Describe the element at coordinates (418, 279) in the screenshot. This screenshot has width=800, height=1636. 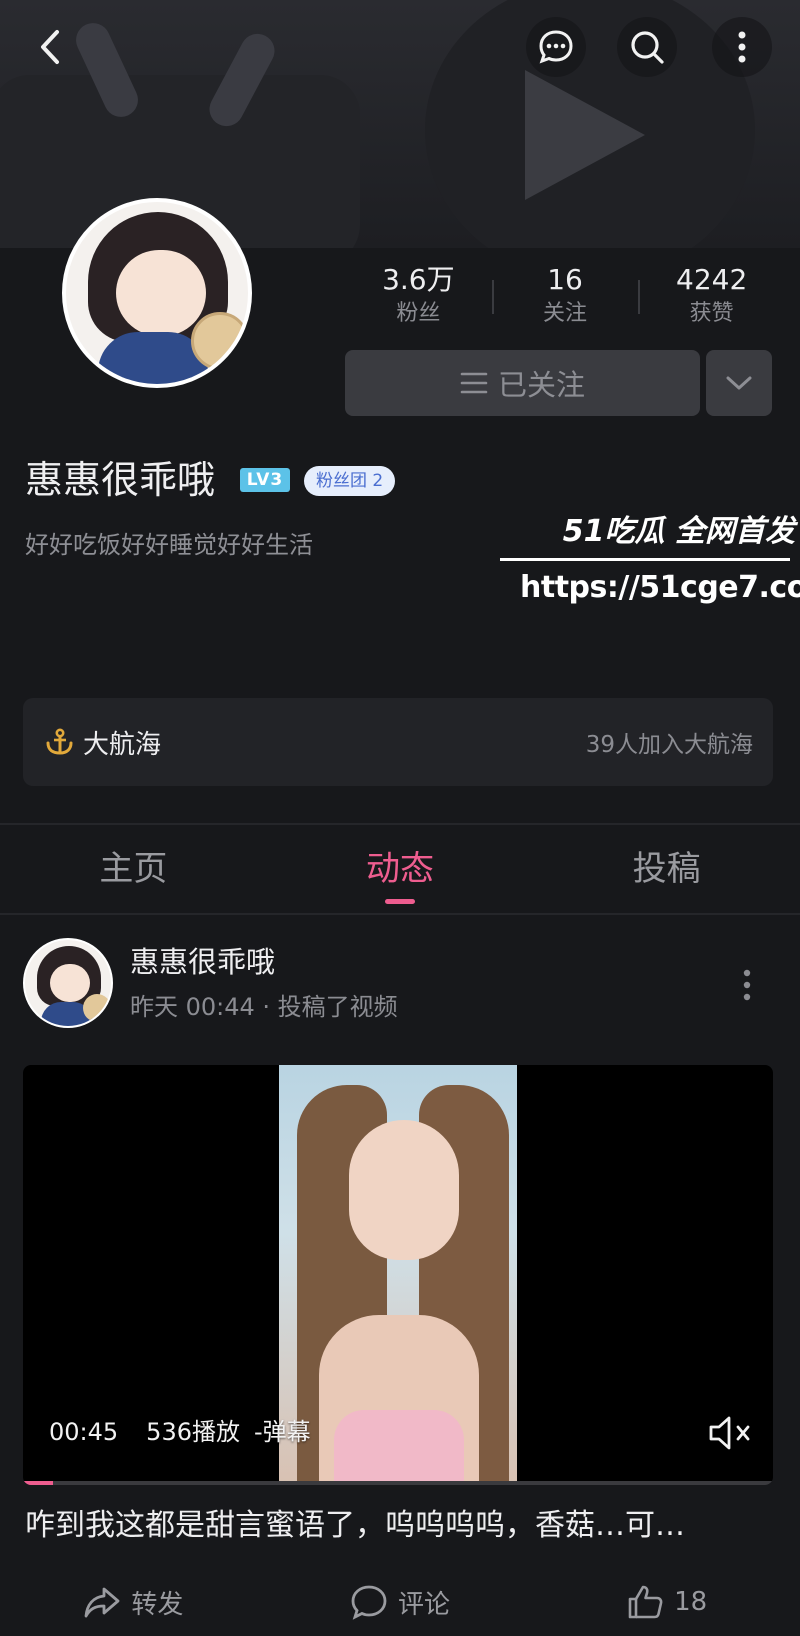
I see `stat-value: 3.6万` at that location.